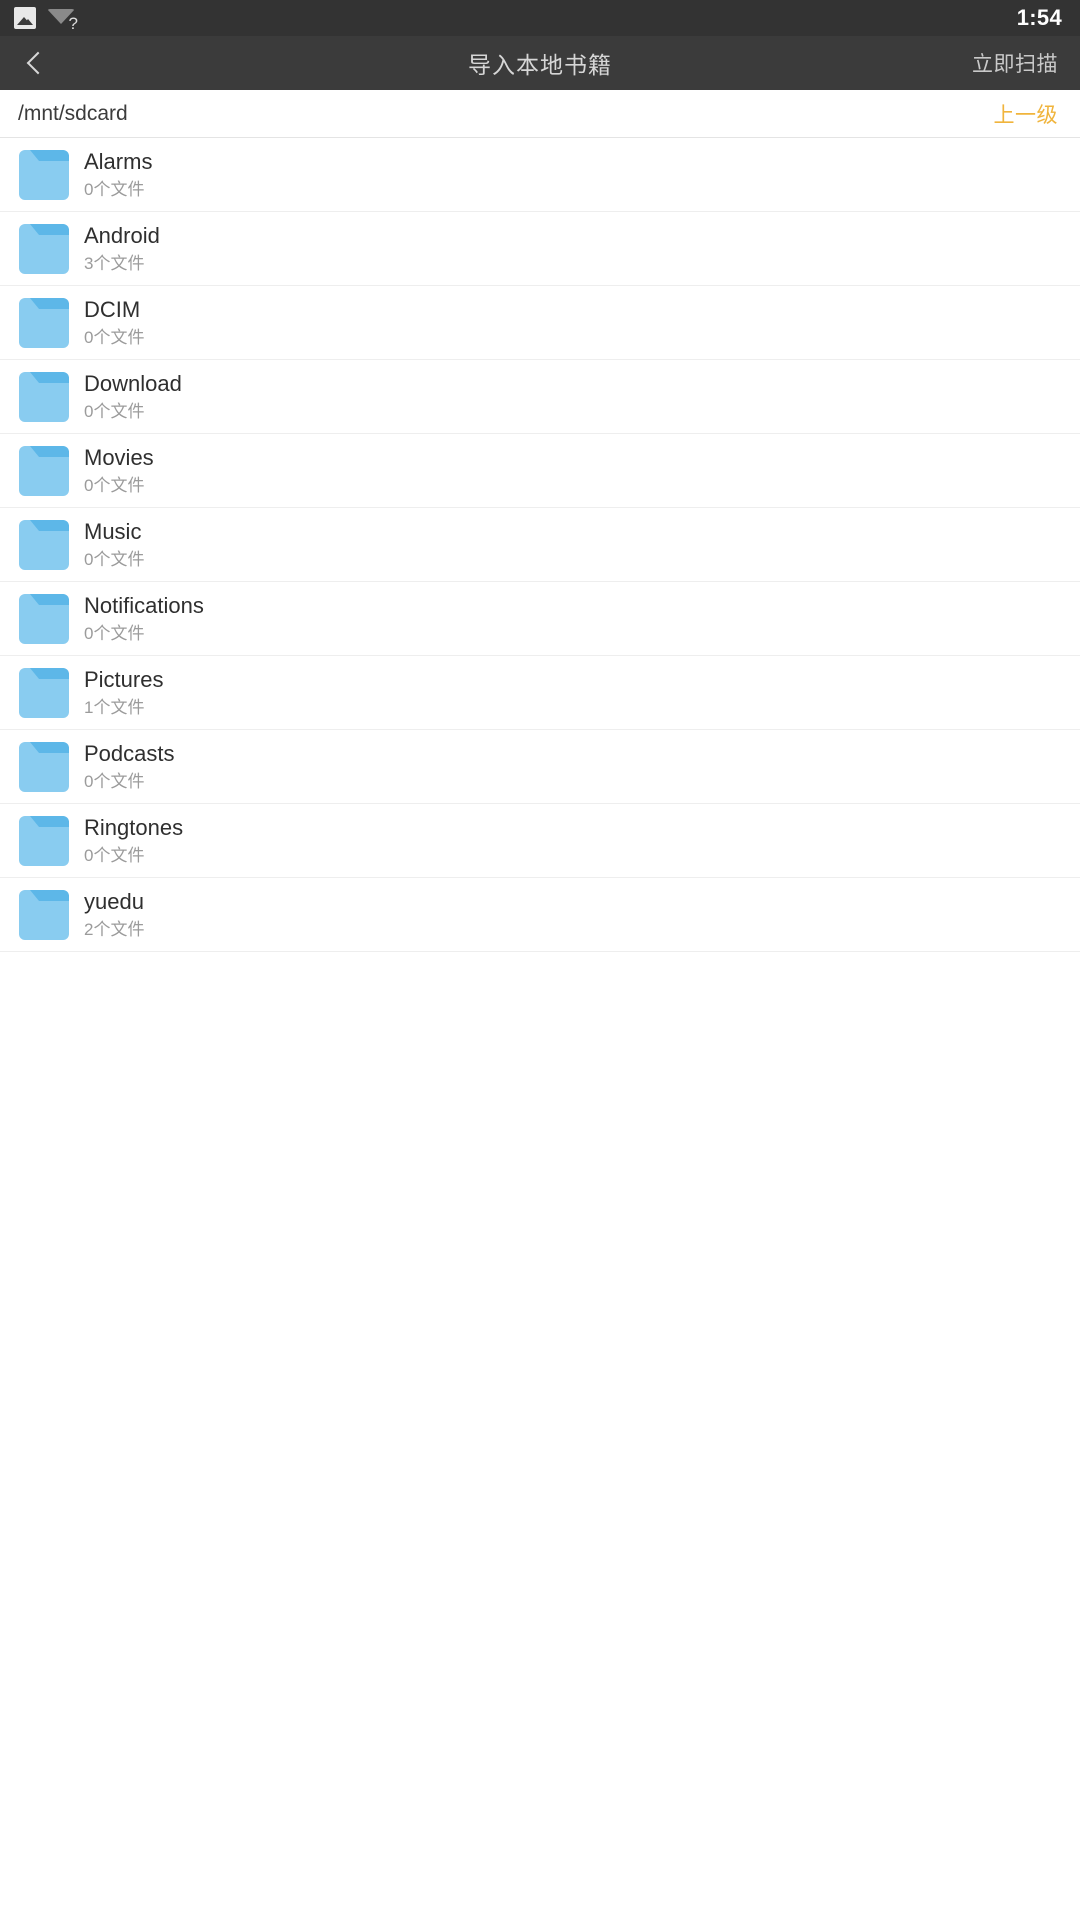  What do you see at coordinates (540, 114) in the screenshot?
I see `path-bar: /mnt/sdcard 上一级` at bounding box center [540, 114].